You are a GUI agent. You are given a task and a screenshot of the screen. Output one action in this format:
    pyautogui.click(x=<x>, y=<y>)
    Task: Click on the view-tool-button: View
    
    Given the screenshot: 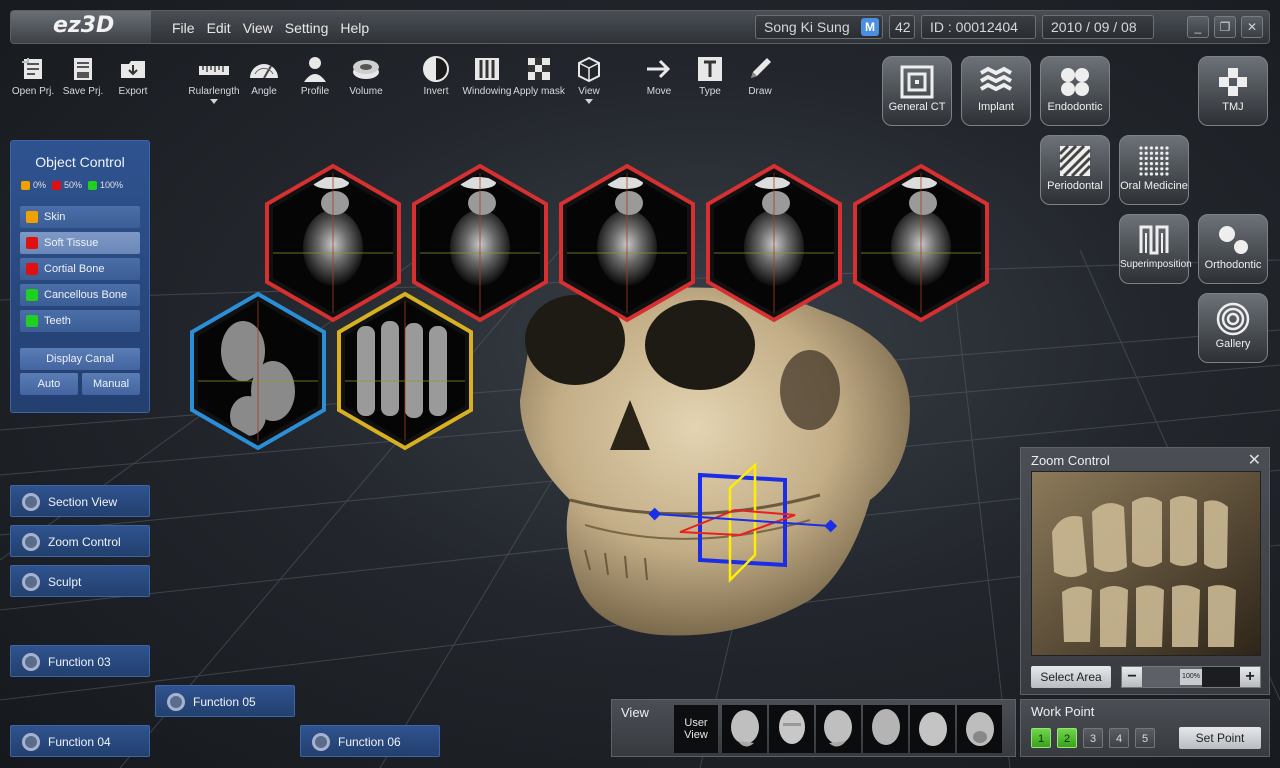 What is the action you would take?
    pyautogui.click(x=589, y=79)
    